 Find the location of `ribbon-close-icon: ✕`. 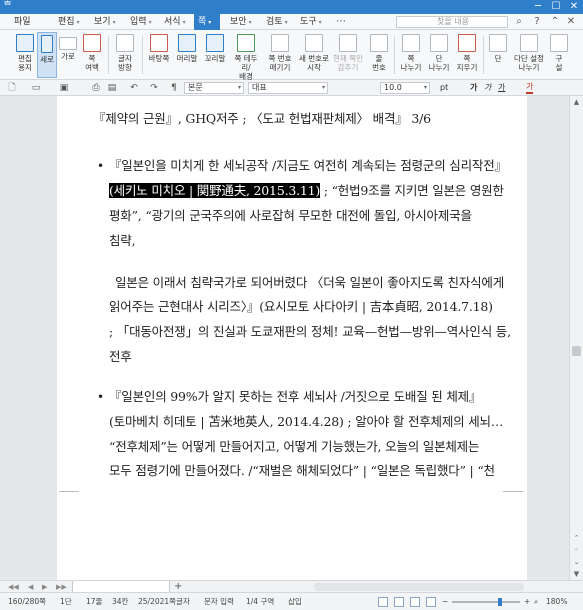

ribbon-close-icon: ✕ is located at coordinates (571, 22).